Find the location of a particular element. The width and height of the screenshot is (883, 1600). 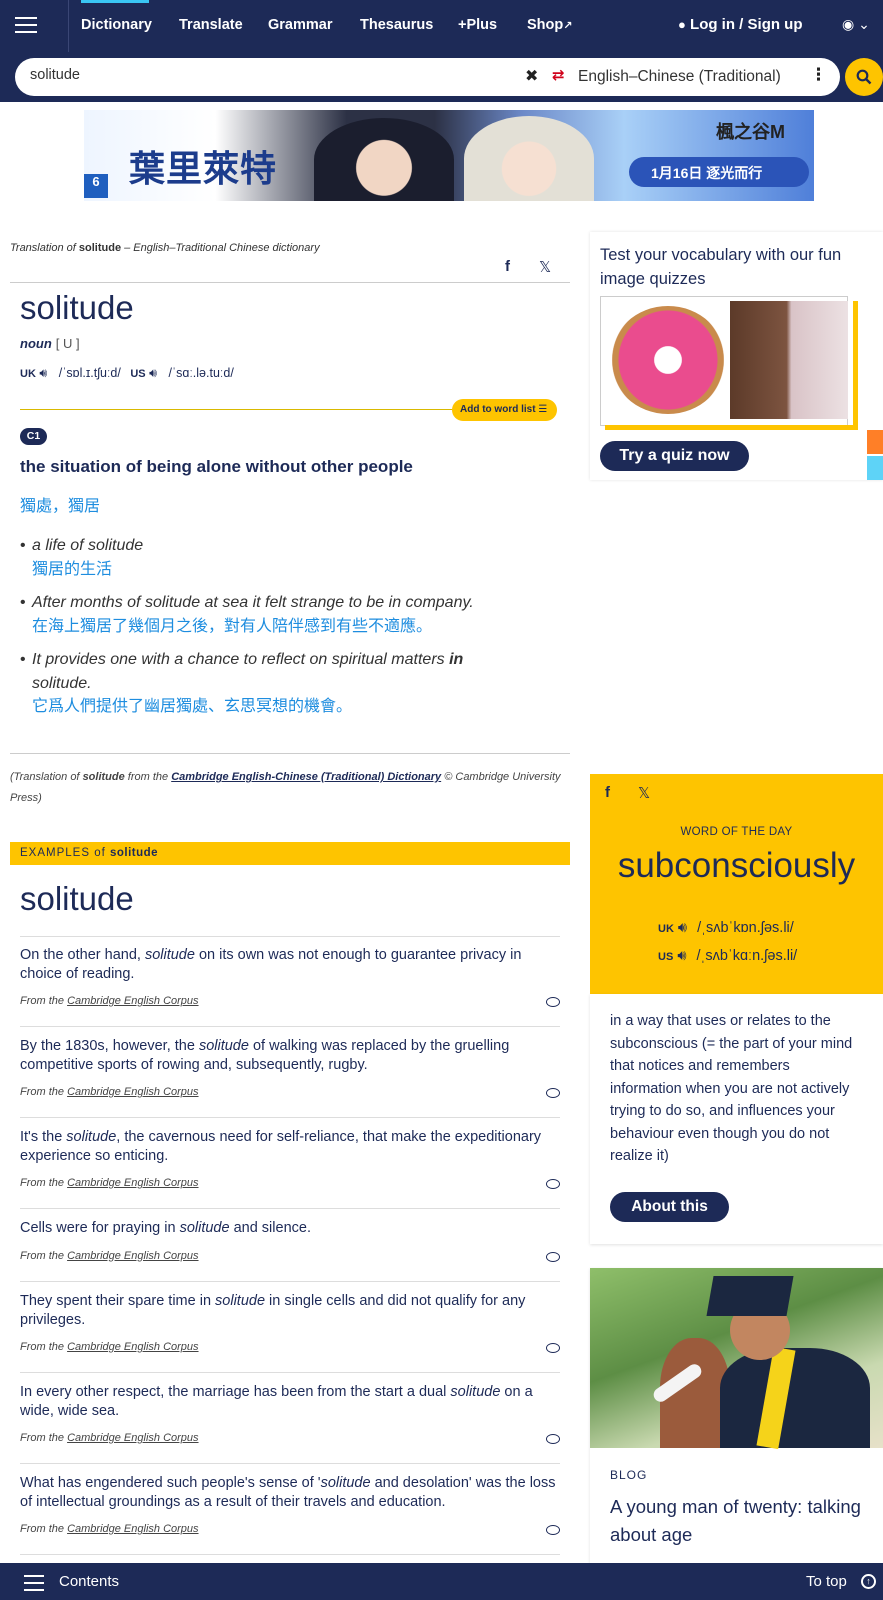

meta-word: solitude is located at coordinates (100, 248).